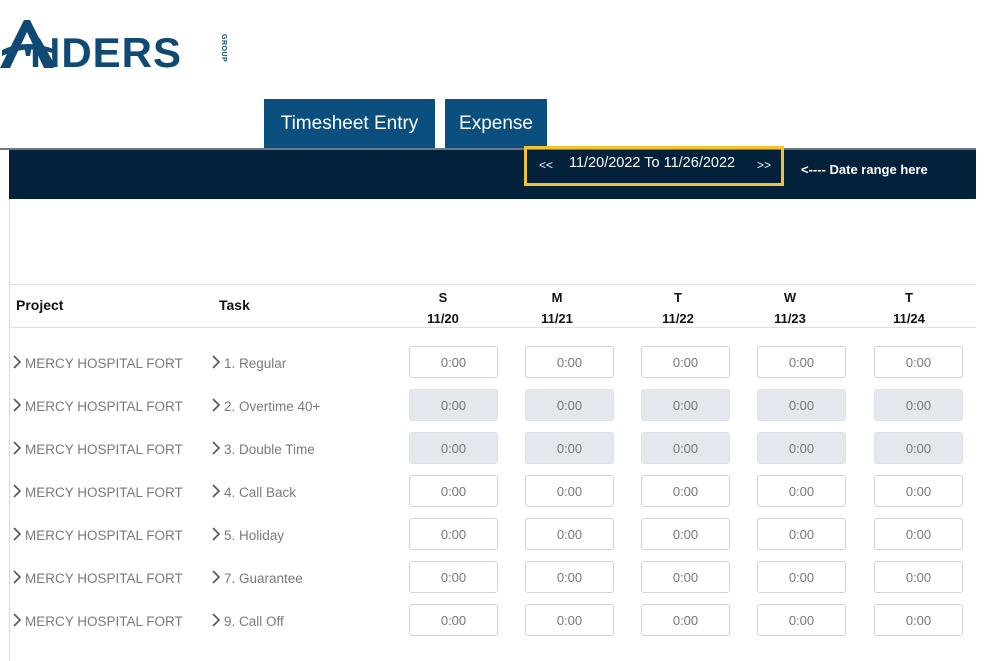 This screenshot has width=985, height=661. I want to click on day-header-letter: W, so click(790, 297).